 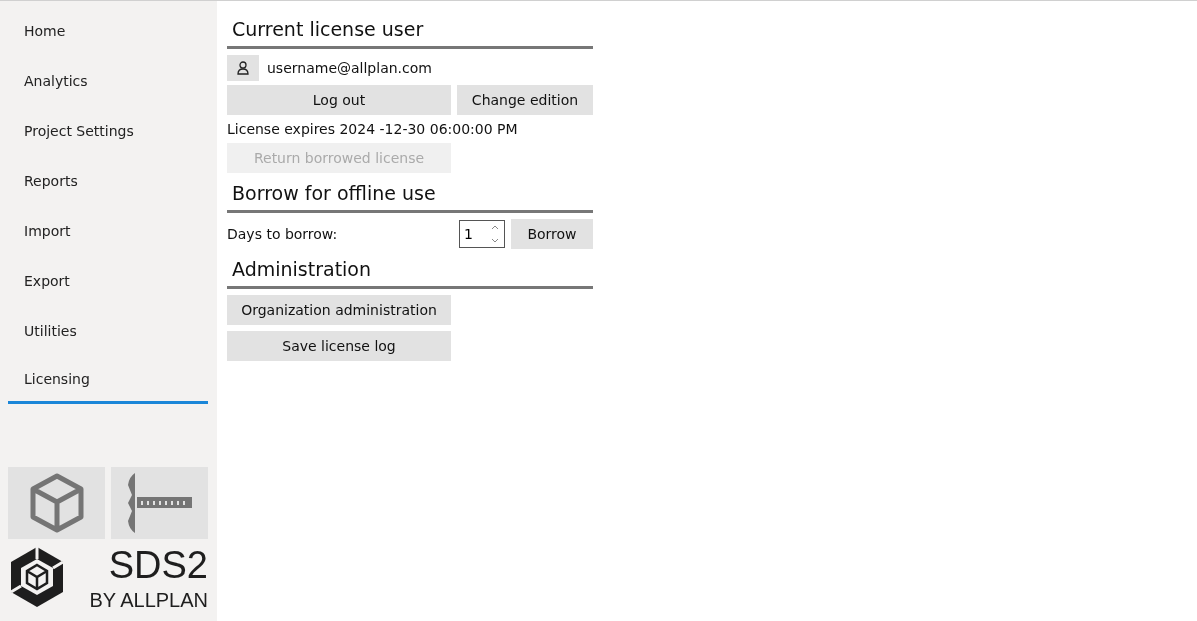 What do you see at coordinates (410, 194) in the screenshot?
I see `section-heading: Borrow for offline use` at bounding box center [410, 194].